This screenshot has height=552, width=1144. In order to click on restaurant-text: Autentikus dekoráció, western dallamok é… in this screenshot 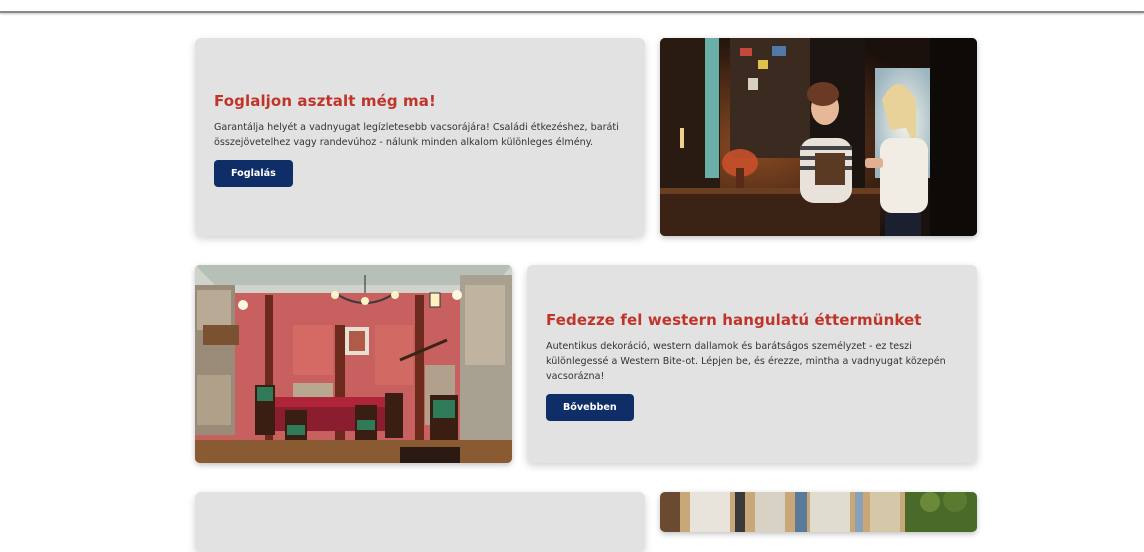, I will do `click(746, 361)`.